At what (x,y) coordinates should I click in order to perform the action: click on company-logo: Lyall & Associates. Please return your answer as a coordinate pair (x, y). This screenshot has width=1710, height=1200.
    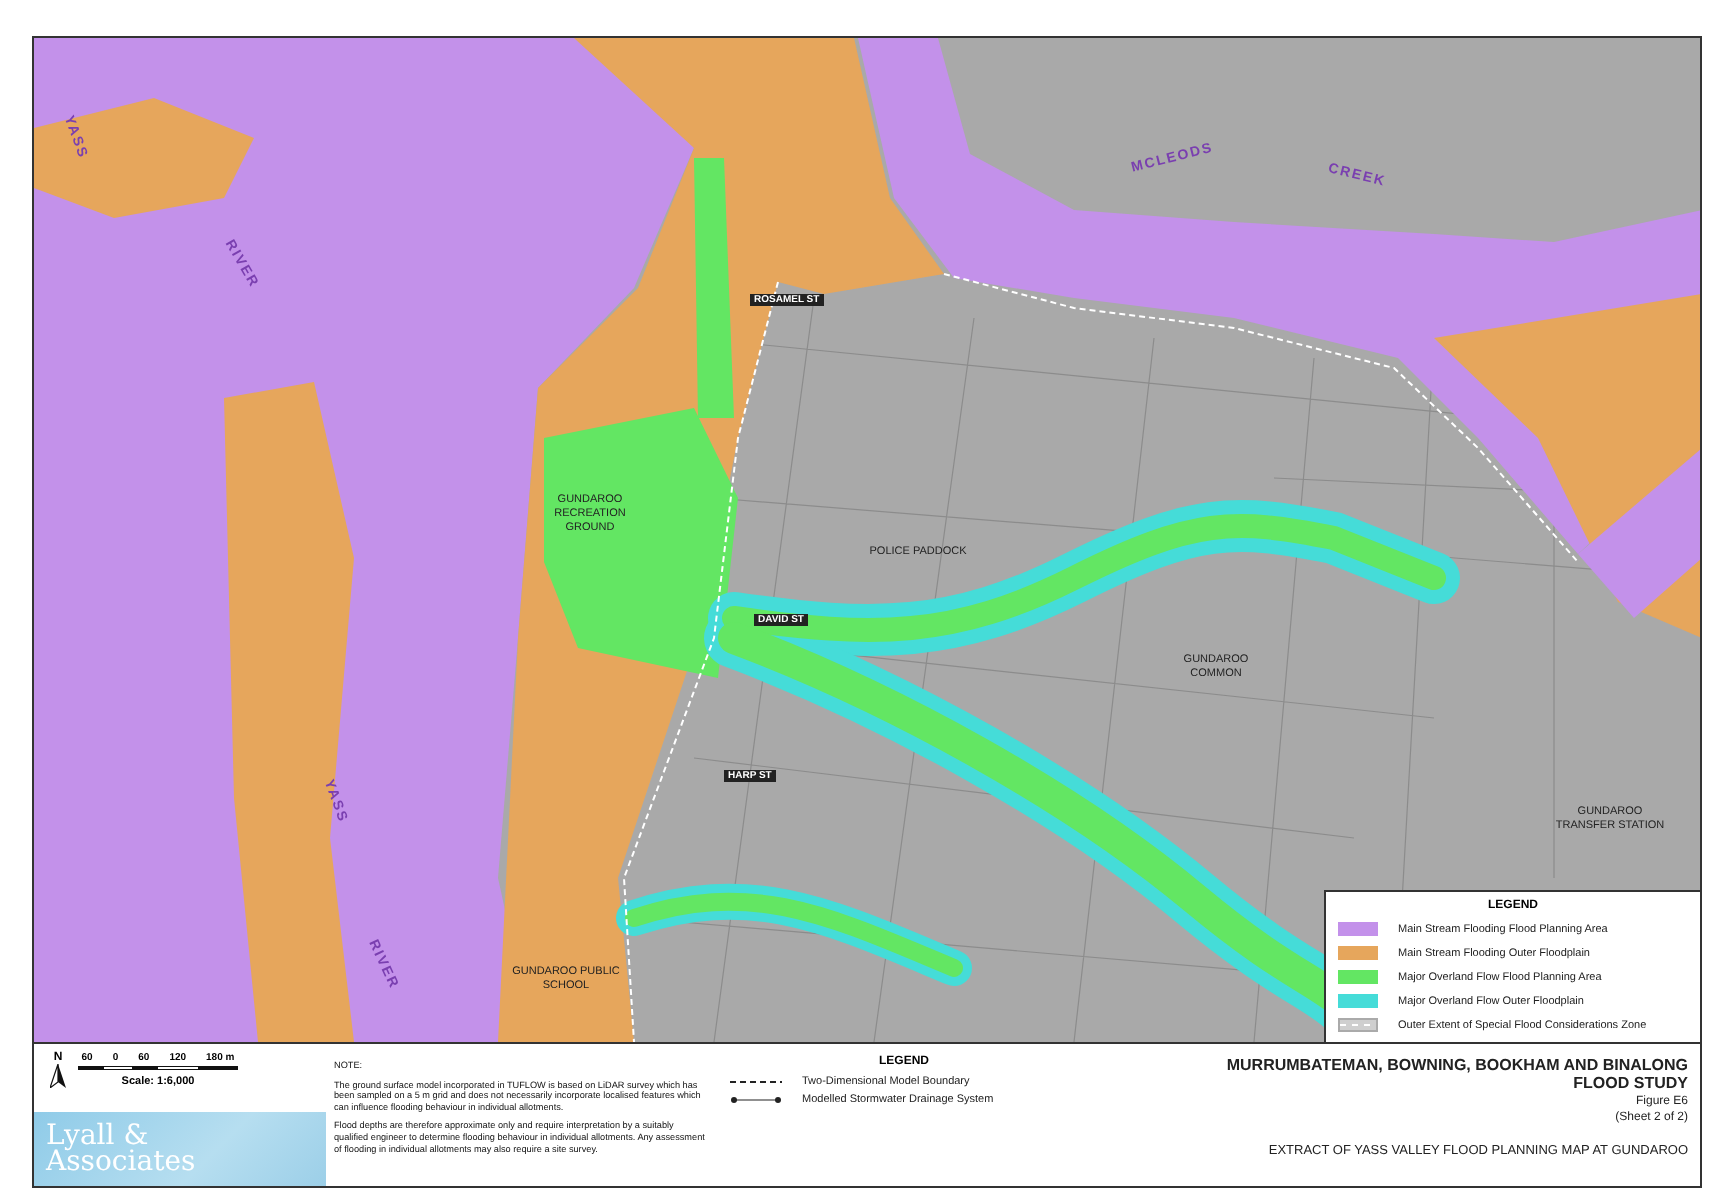
    Looking at the image, I should click on (180, 1149).